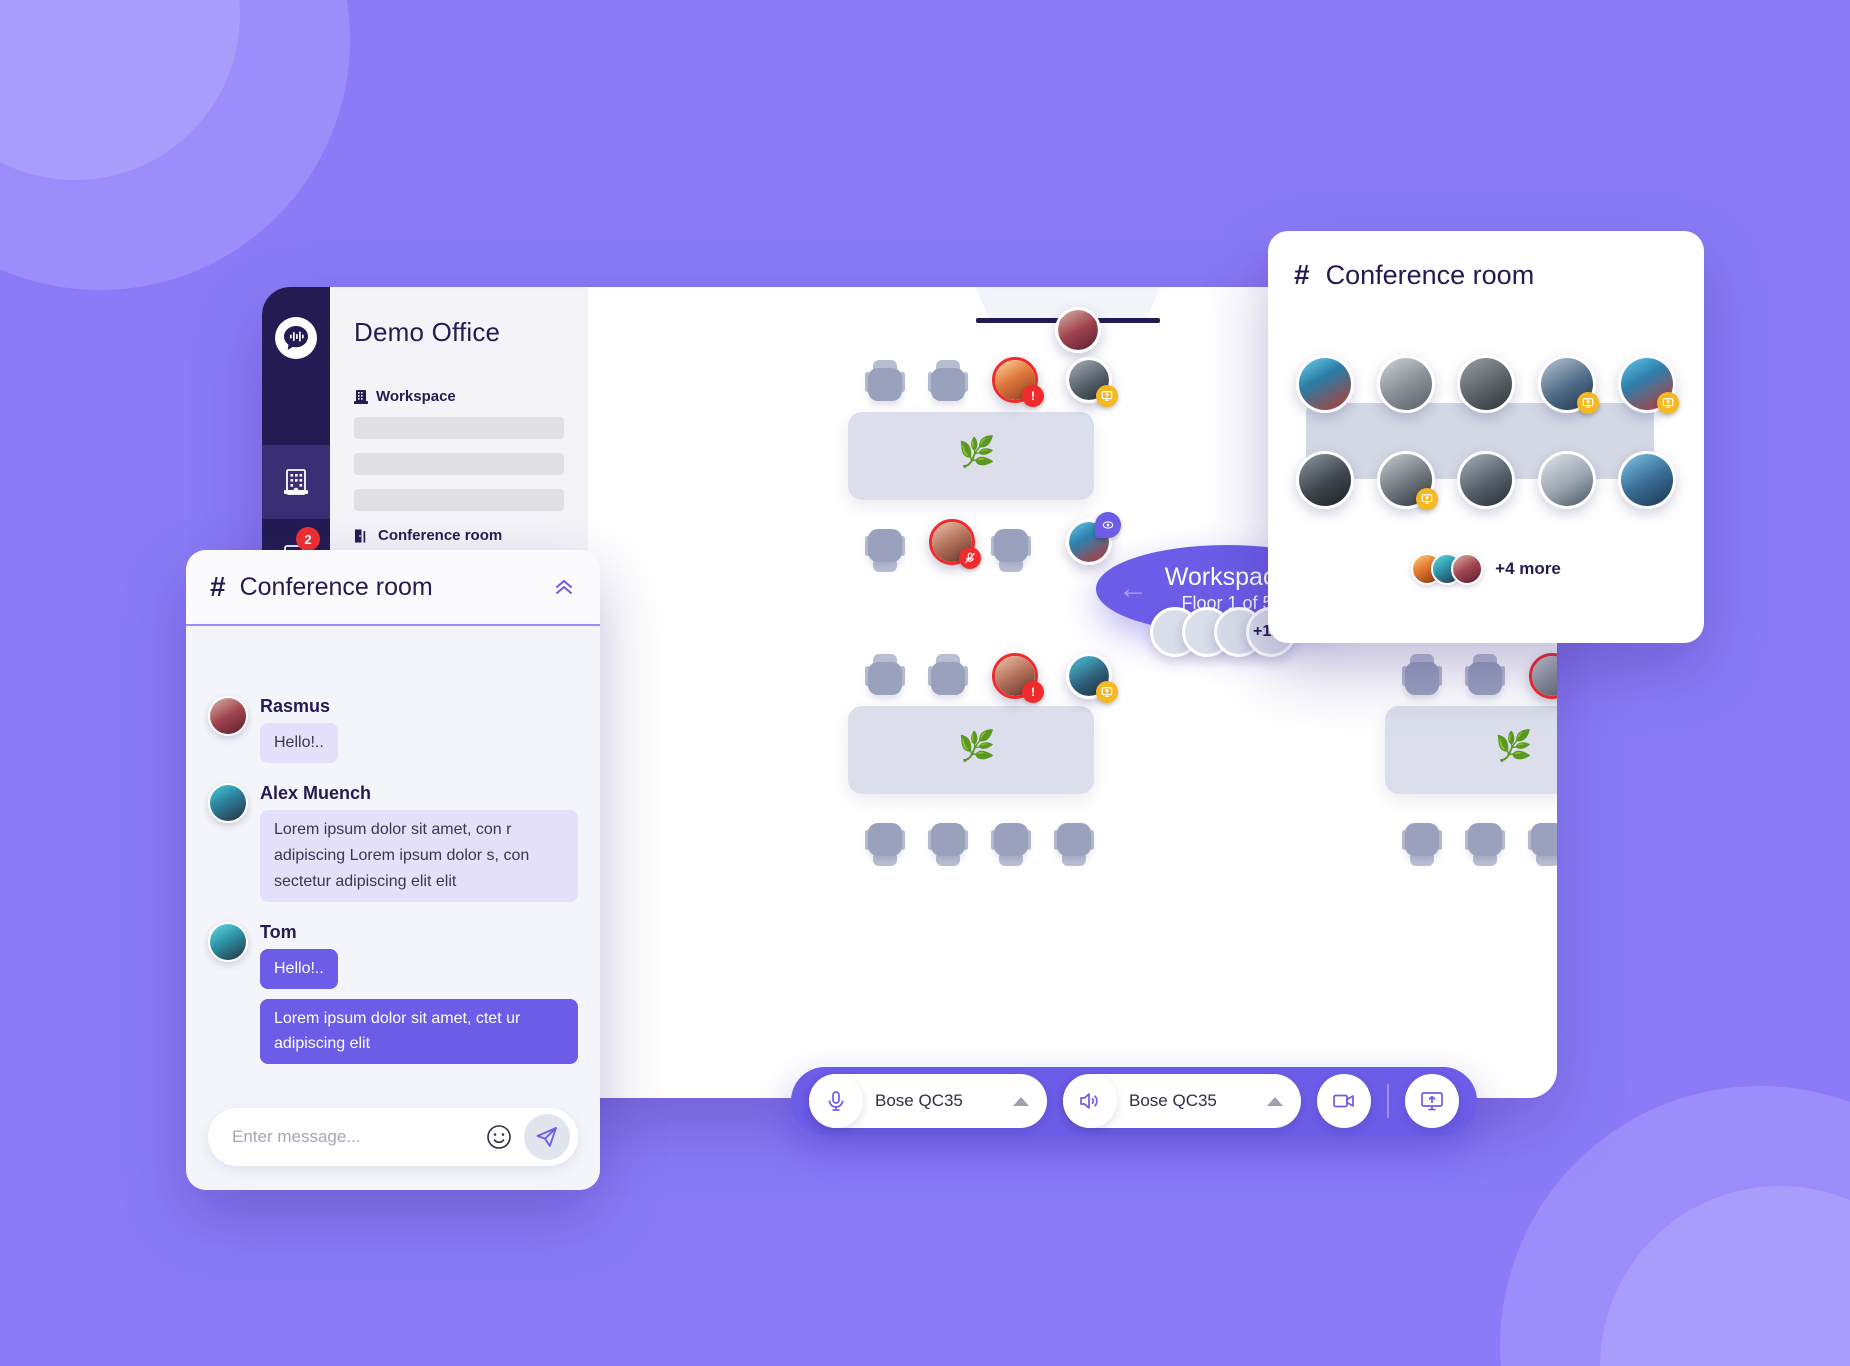 The image size is (1850, 1366). Describe the element at coordinates (1173, 1100) in the screenshot. I see `speaker-device-label: Bose QC35` at that location.